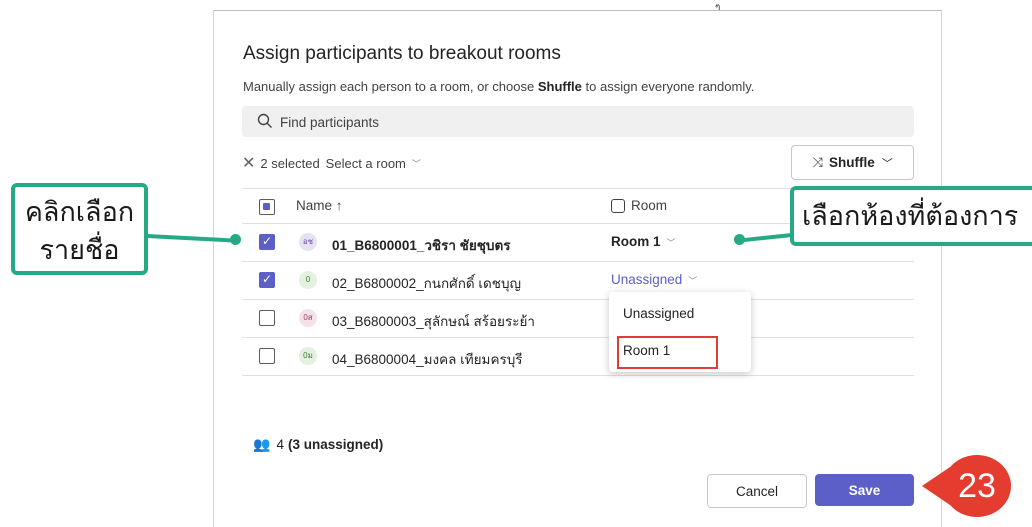 The width and height of the screenshot is (1032, 527). I want to click on participant-name: 02_B6800002_กนกศักดิ์ เดชบุญ, so click(427, 283).